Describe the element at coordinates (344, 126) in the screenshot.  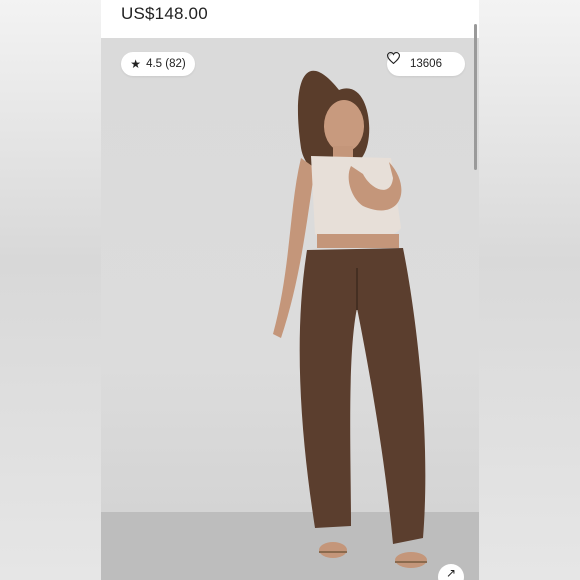
I see `face` at that location.